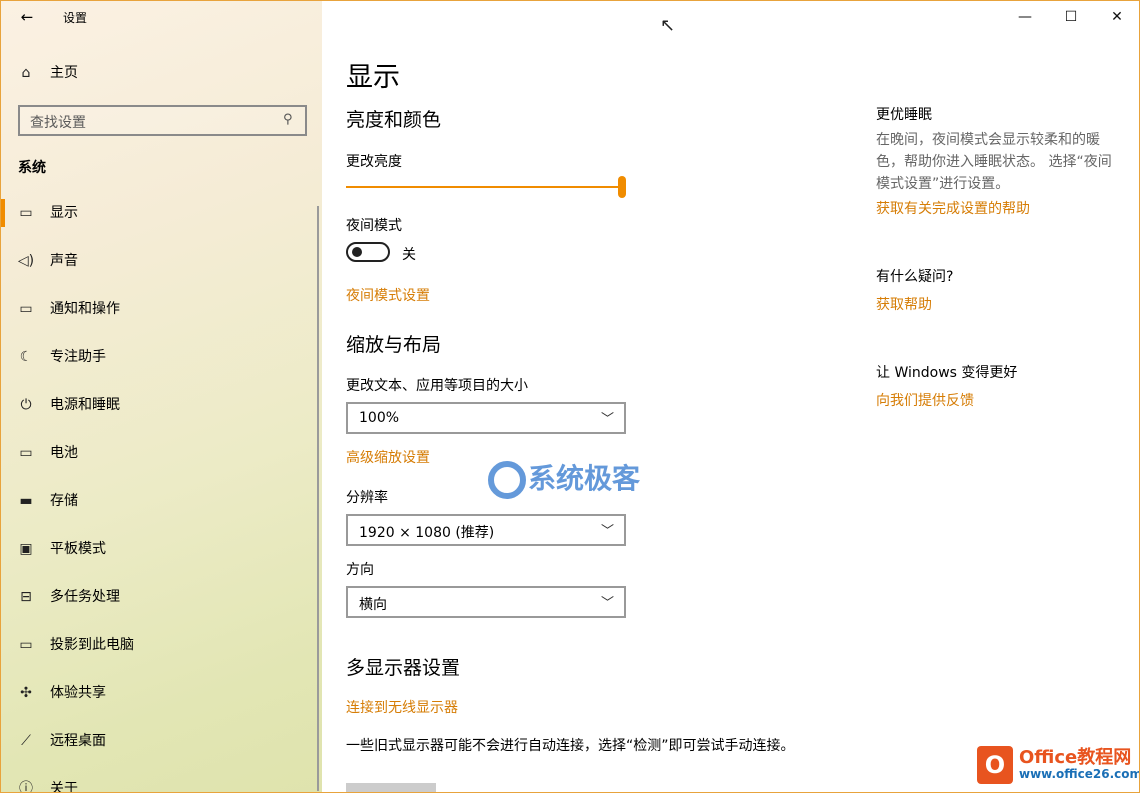 The image size is (1140, 793). I want to click on office-watermark: O Office教程网 www.office26.com, so click(1058, 766).